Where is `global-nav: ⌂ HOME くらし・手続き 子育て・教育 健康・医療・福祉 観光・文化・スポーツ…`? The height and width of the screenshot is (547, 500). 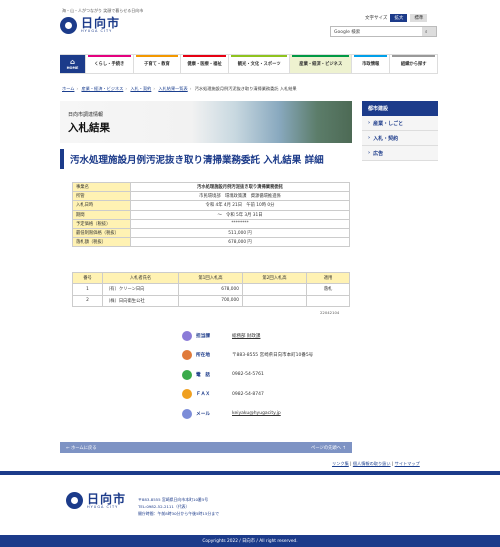 global-nav: ⌂ HOME くらし・手続き 子育て・教育 健康・医療・福祉 観光・文化・スポーツ… is located at coordinates (249, 64).